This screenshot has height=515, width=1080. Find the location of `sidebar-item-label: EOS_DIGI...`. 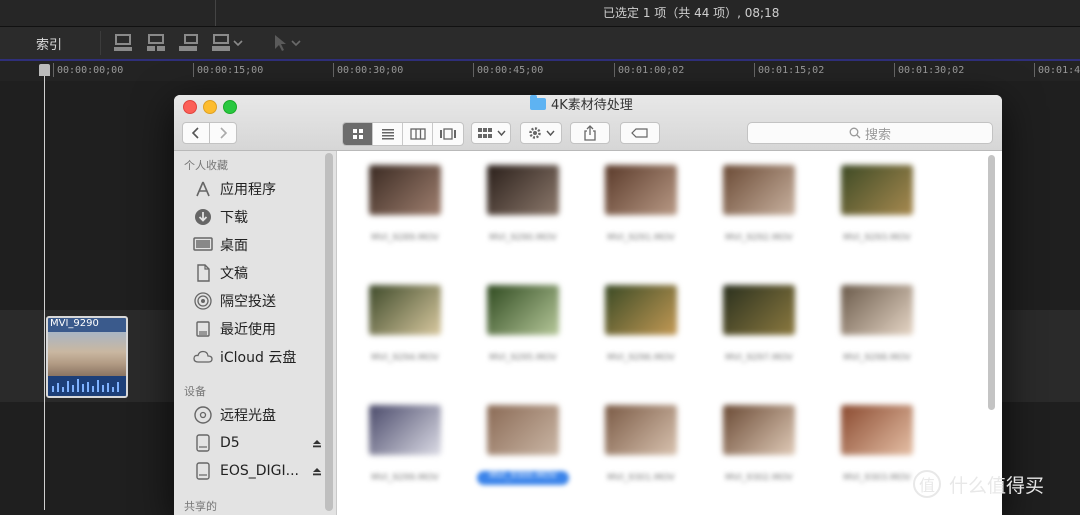

sidebar-item-label: EOS_DIGI... is located at coordinates (259, 471).